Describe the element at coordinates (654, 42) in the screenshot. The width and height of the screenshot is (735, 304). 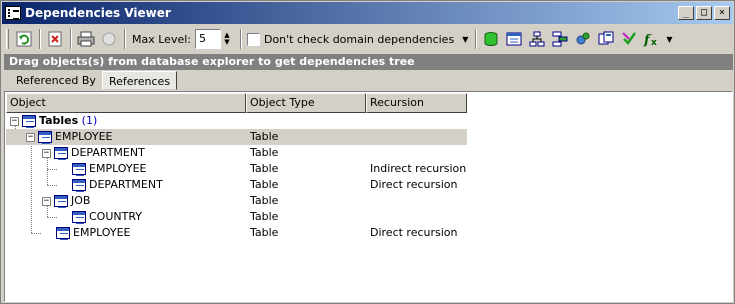
I see `svg-text: x` at that location.